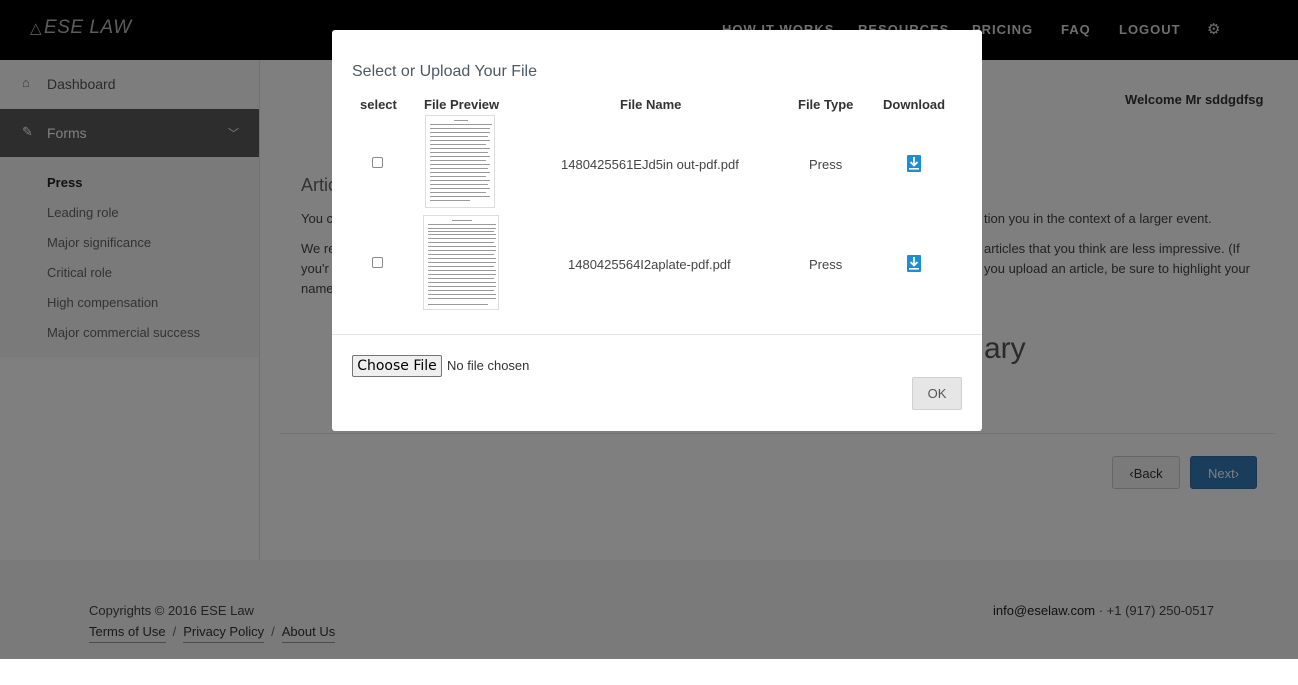 The image size is (1298, 685). I want to click on column-header-file-type: File Type, so click(826, 104).